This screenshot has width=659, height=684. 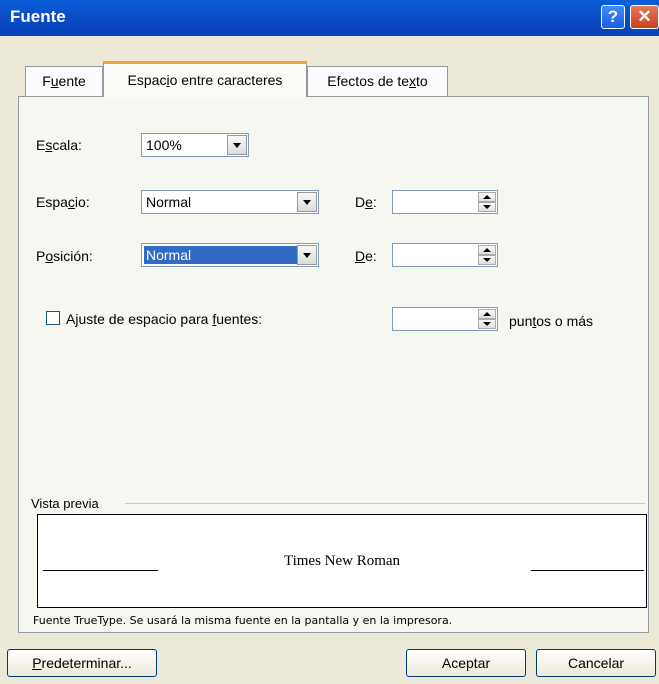 I want to click on title-bar: Fuente ? ✕, so click(x=329, y=18).